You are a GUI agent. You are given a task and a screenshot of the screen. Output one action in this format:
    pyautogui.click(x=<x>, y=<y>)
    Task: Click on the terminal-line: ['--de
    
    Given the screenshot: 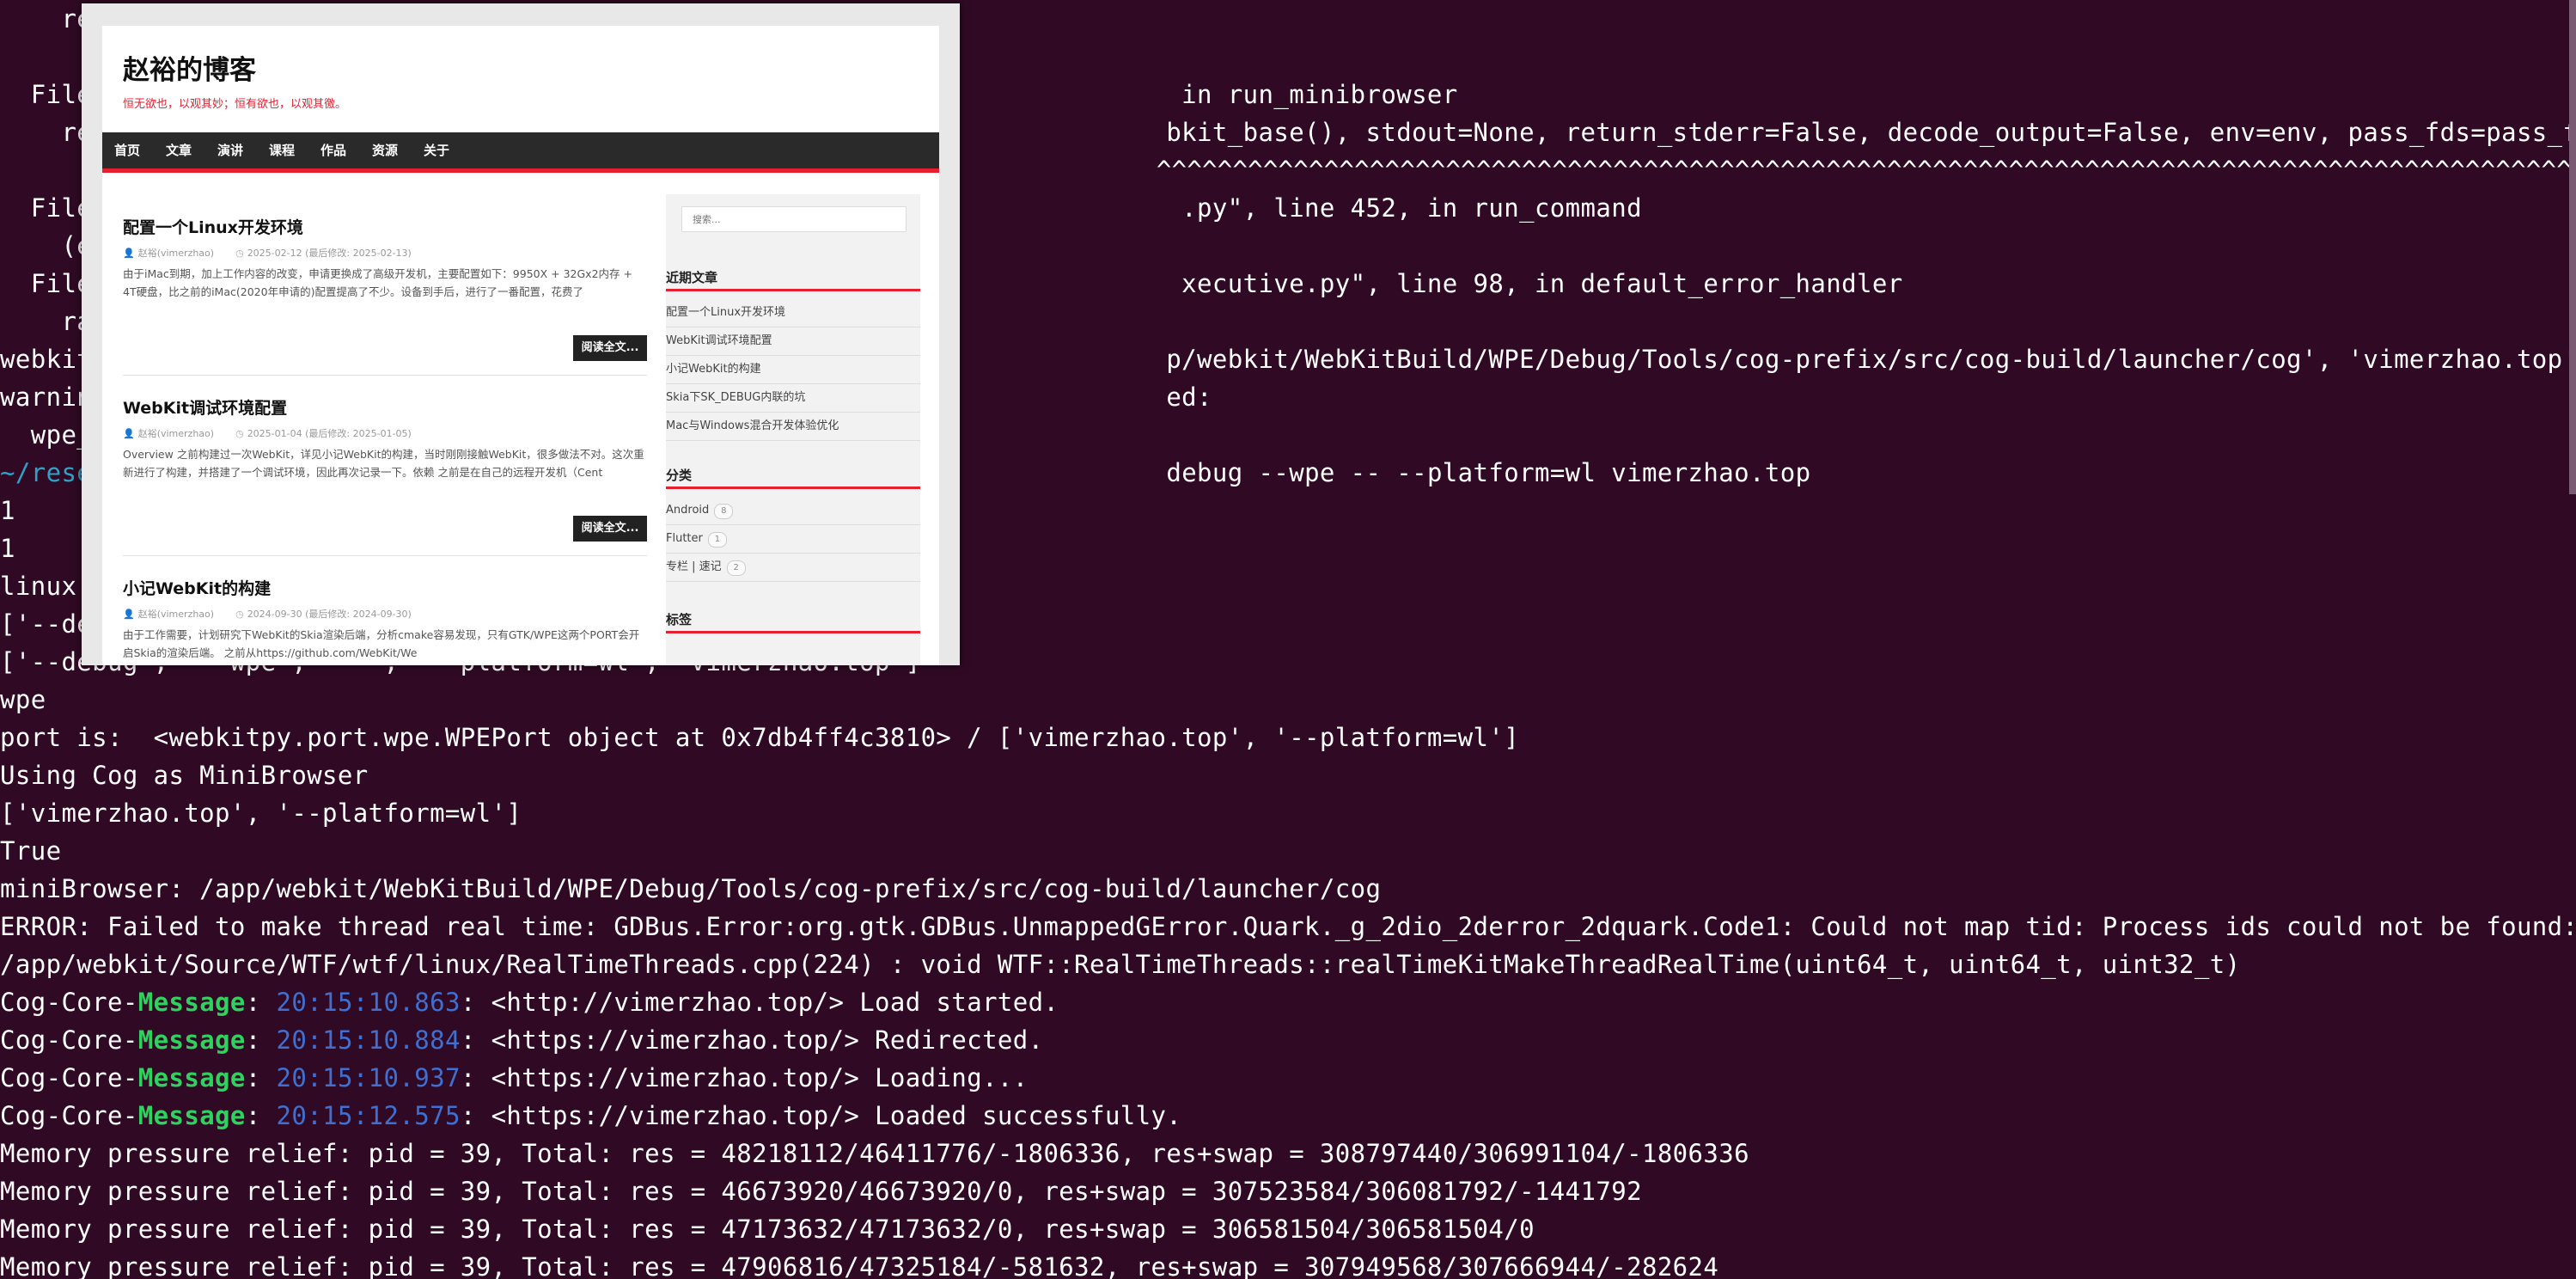 What is the action you would take?
    pyautogui.click(x=46, y=624)
    